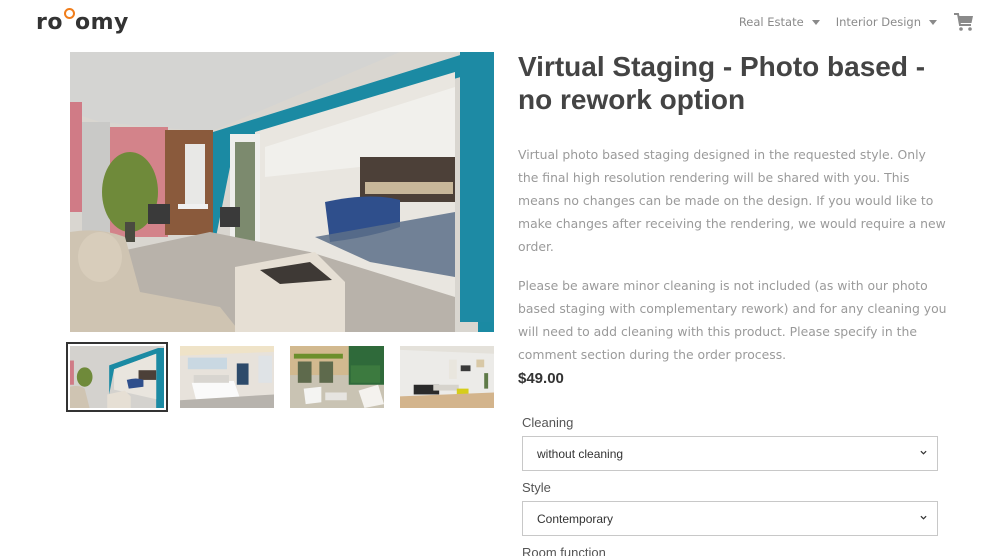 Image resolution: width=1003 pixels, height=556 pixels. I want to click on style-label: Style, so click(536, 487).